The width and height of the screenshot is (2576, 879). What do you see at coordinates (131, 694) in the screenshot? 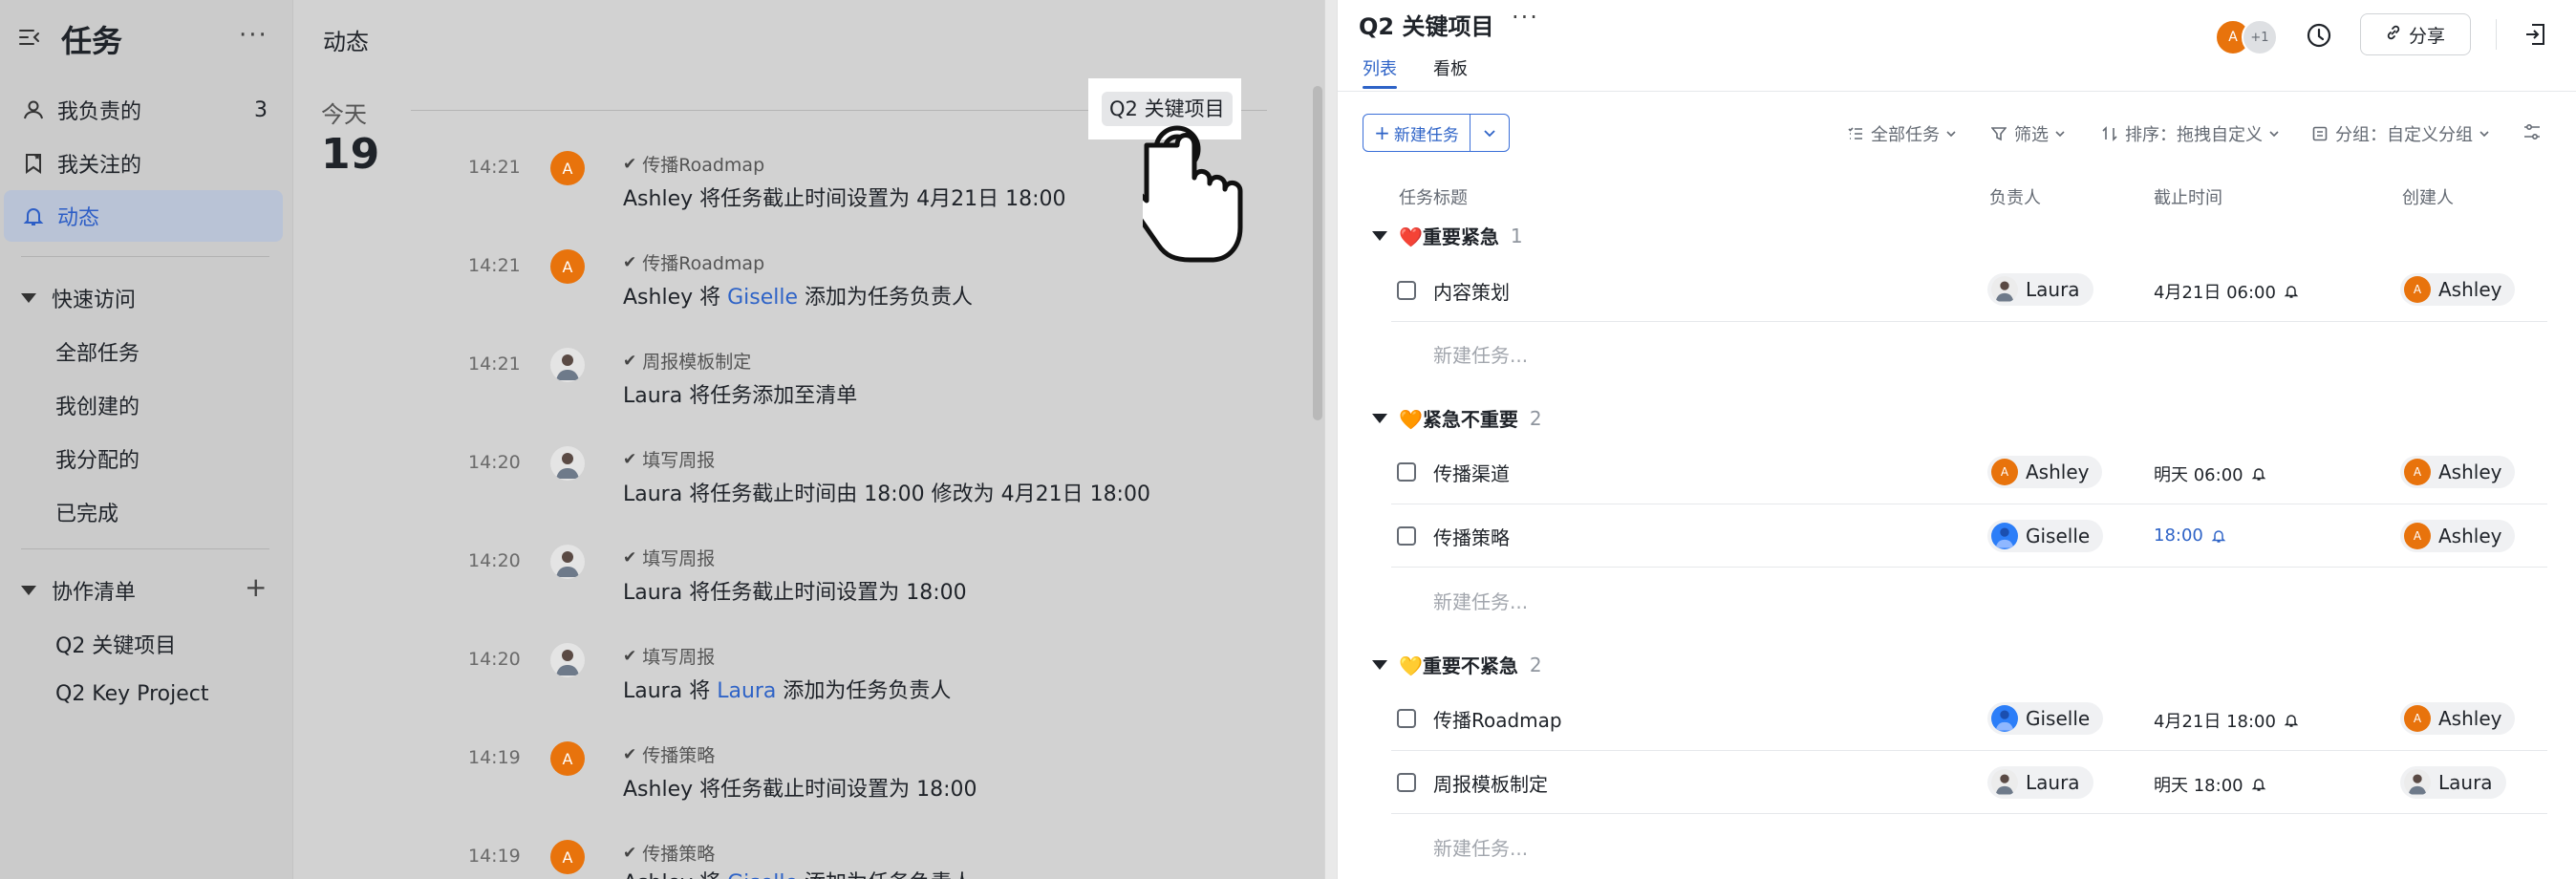
I see `sidebar-item-list-q2-en: Q2 Key Project` at bounding box center [131, 694].